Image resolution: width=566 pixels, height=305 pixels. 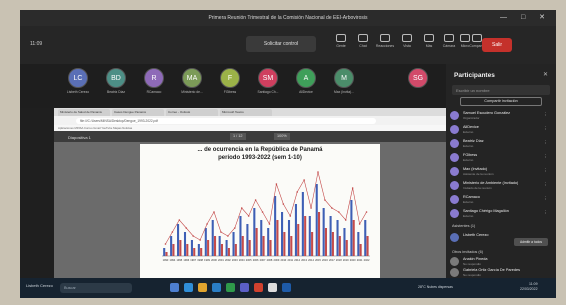 What do you see at coordinates (216, 287) in the screenshot?
I see `outlook-icon` at bounding box center [216, 287].